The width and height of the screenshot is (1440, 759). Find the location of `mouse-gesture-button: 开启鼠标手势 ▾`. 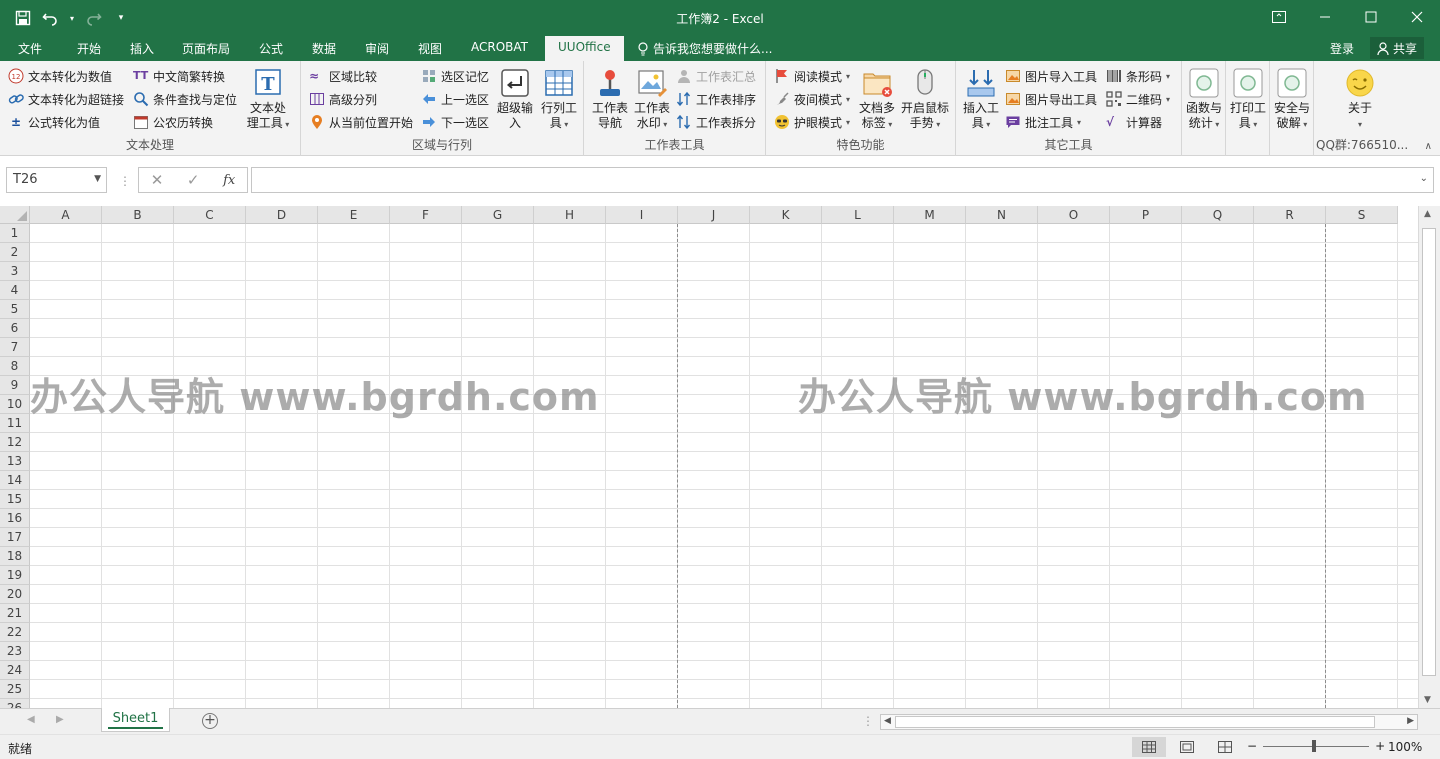

mouse-gesture-button: 开启鼠标手势 ▾ is located at coordinates (925, 99).